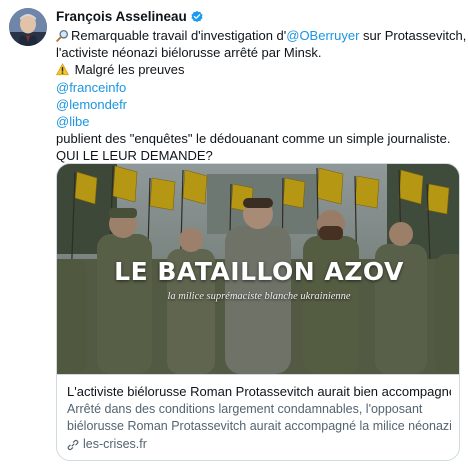 This screenshot has width=468, height=468. What do you see at coordinates (28, 27) in the screenshot?
I see `author-avatar` at bounding box center [28, 27].